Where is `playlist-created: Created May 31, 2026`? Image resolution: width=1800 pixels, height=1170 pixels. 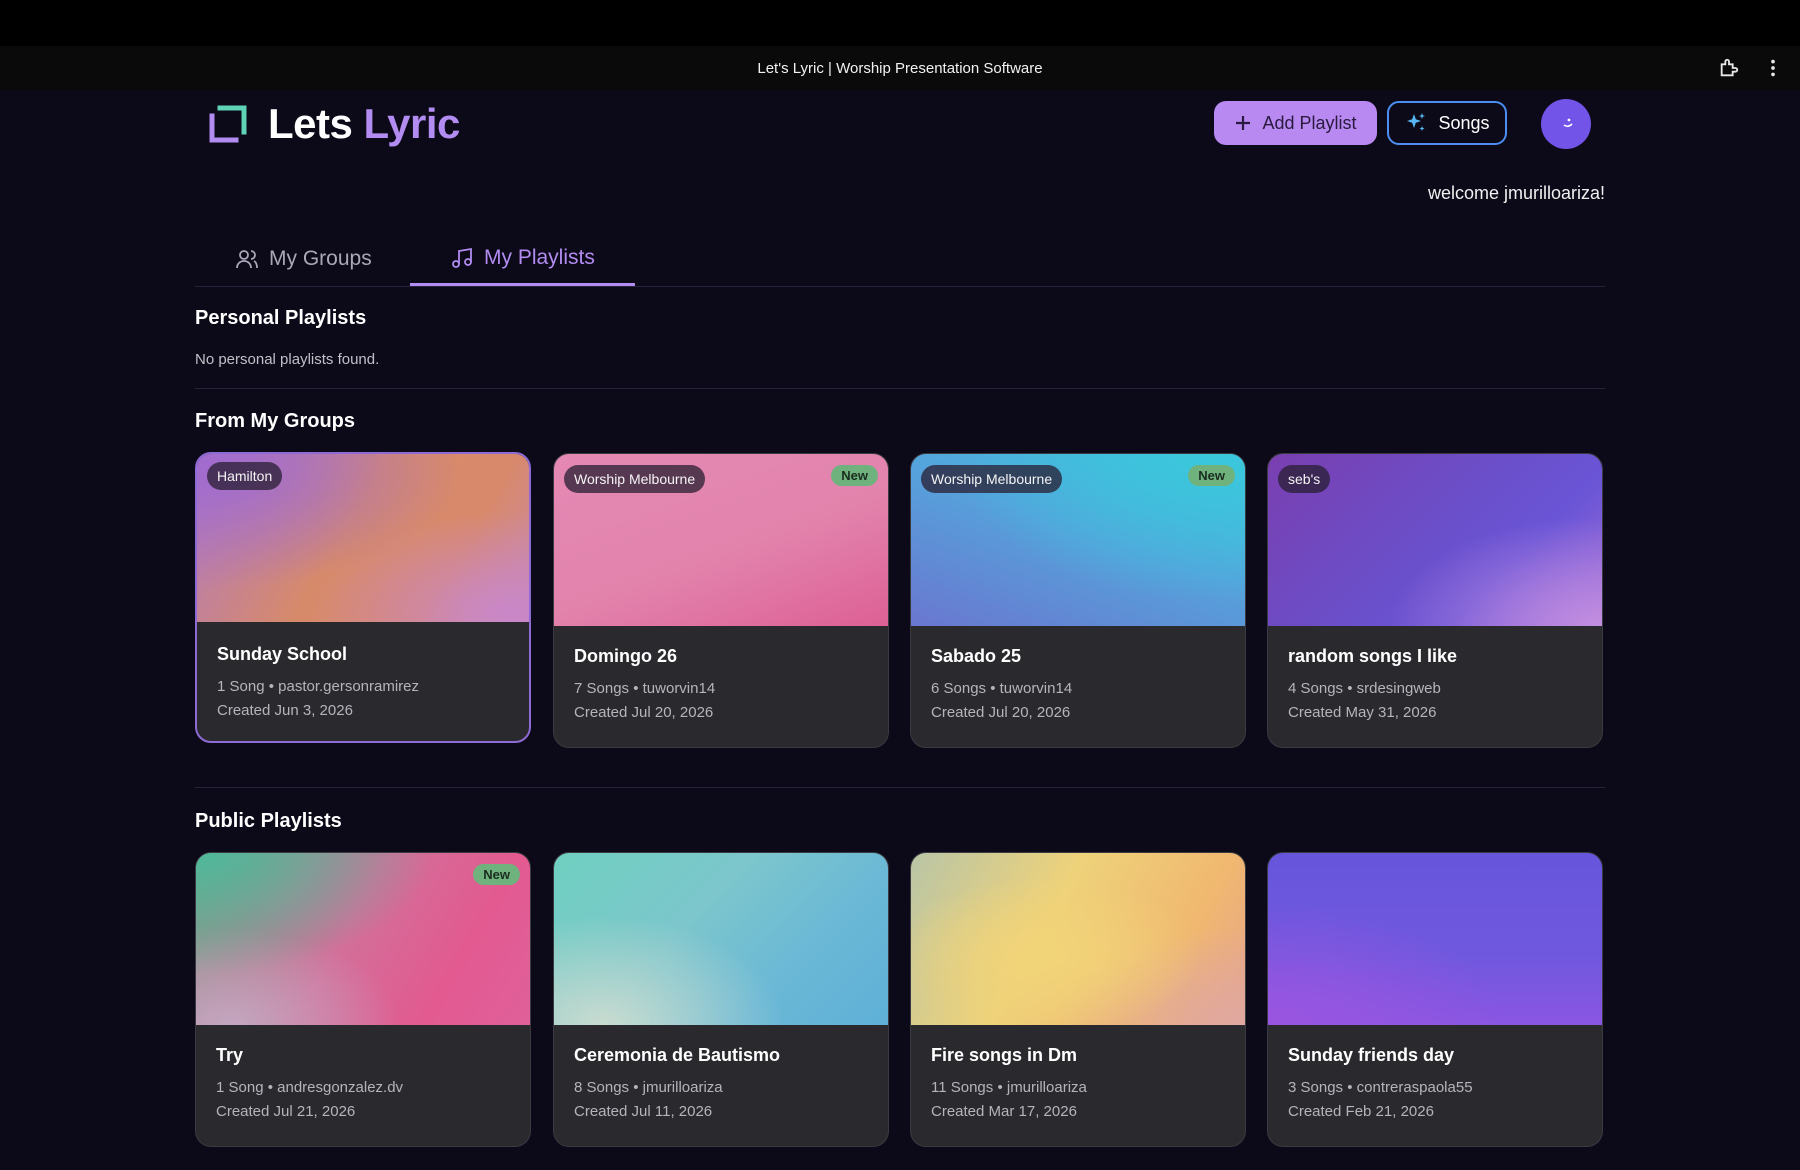
playlist-created: Created May 31, 2026 is located at coordinates (1362, 712).